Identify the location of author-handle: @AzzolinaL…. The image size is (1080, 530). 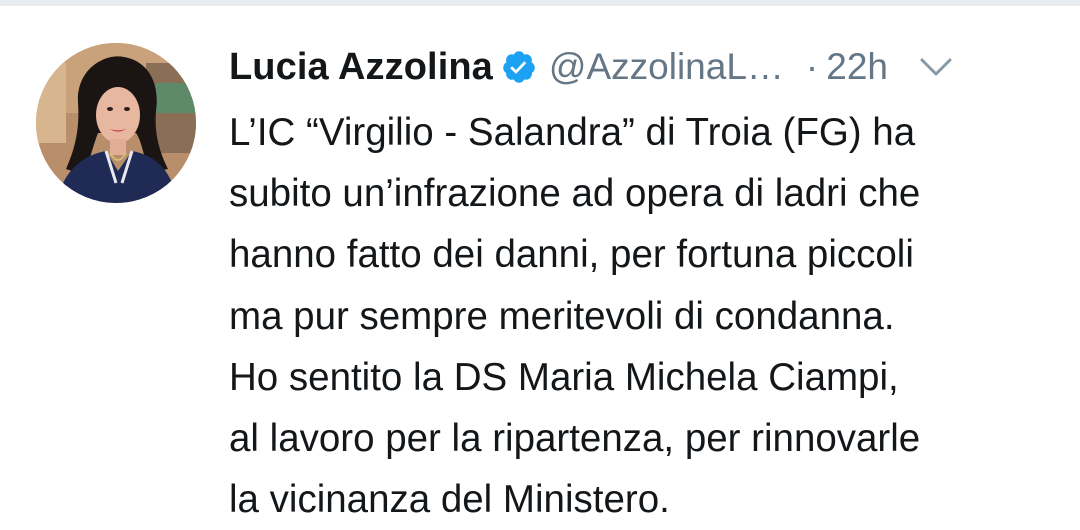
(666, 67).